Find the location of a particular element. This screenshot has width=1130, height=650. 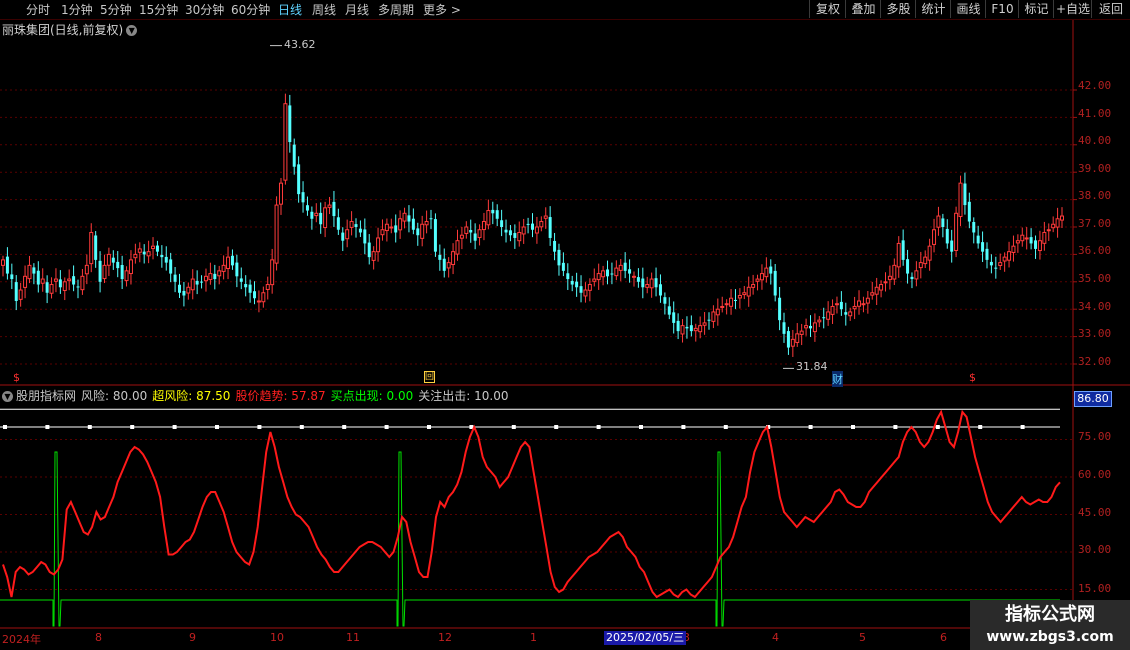

return-marker-icon: 回 is located at coordinates (430, 377).